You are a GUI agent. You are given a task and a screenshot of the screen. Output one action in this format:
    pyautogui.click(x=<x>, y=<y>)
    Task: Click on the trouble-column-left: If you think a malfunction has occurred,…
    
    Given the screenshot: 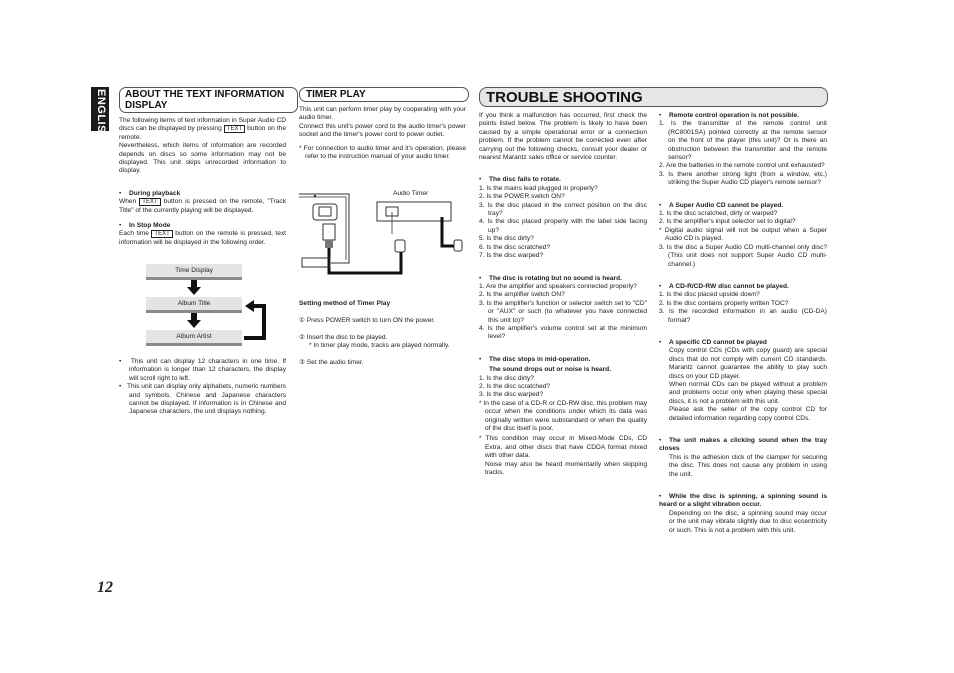 What is the action you would take?
    pyautogui.click(x=563, y=294)
    